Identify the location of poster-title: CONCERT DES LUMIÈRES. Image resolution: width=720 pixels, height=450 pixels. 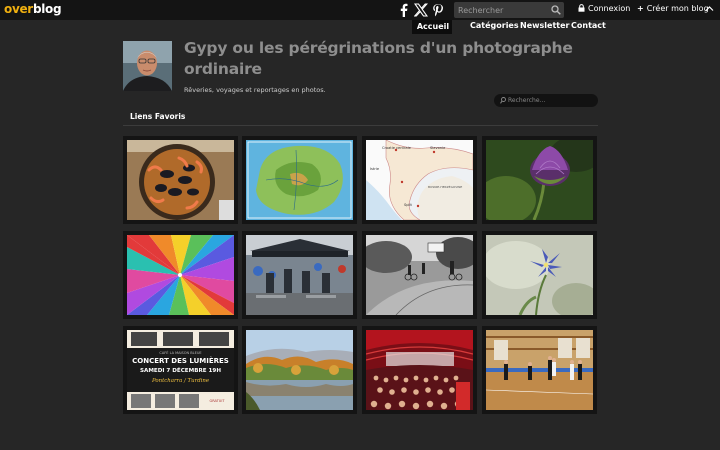
(180, 360).